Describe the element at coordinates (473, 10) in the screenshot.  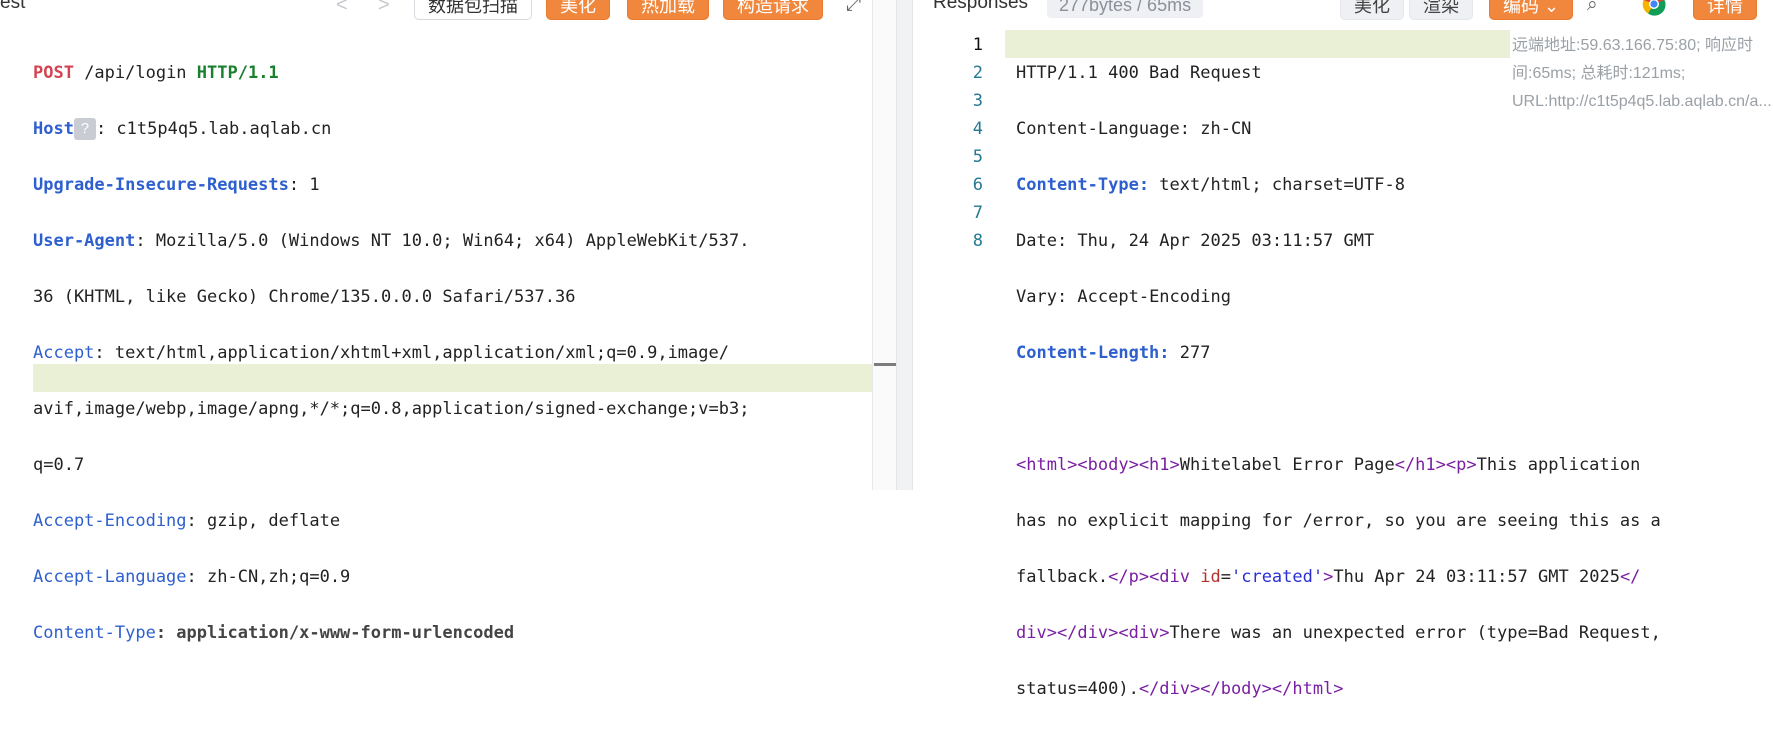
I see `packet-scan-button: 数据包扫描` at that location.